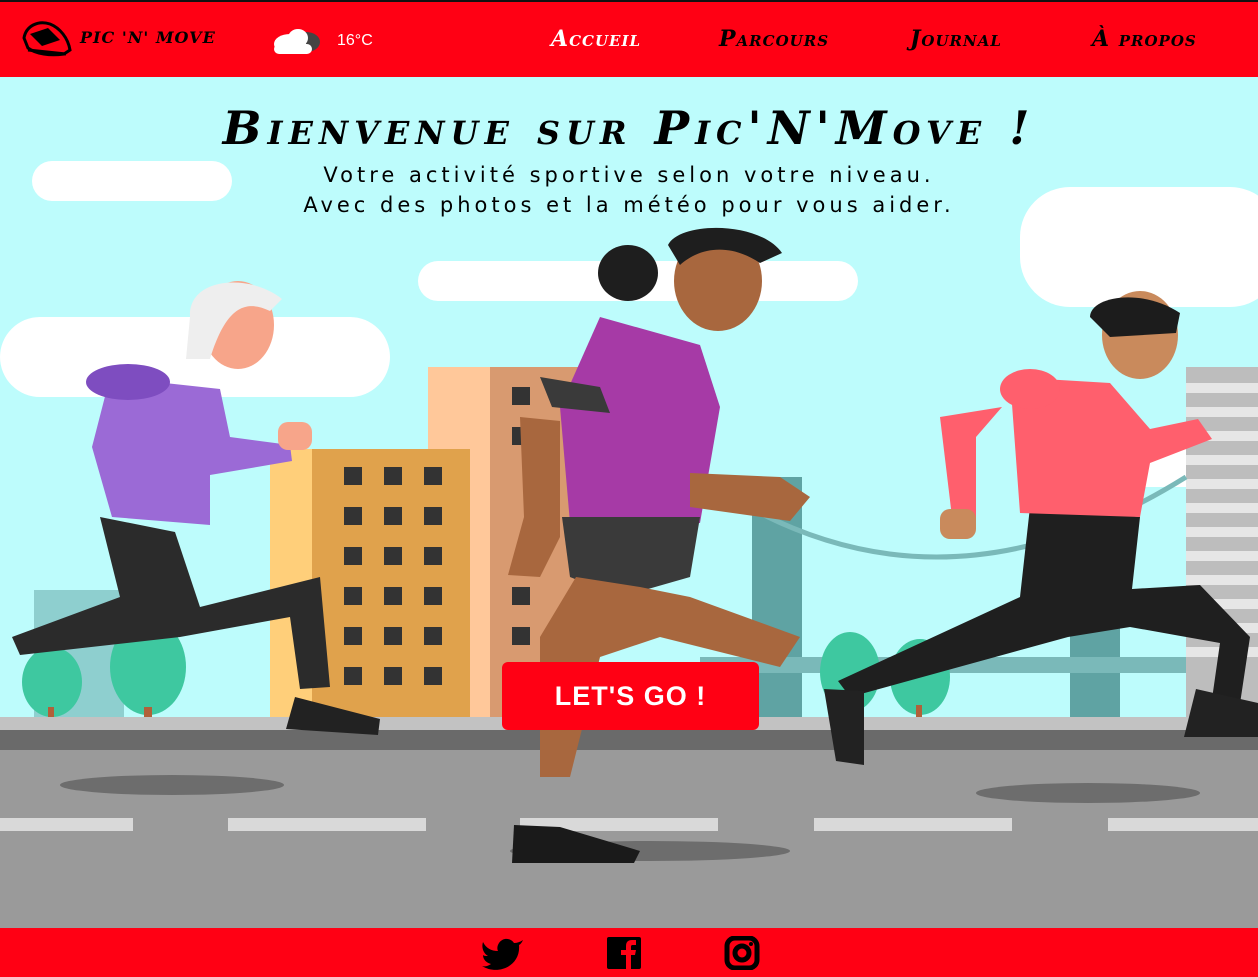 This screenshot has height=977, width=1258. What do you see at coordinates (624, 953) in the screenshot?
I see `facebook-icon` at bounding box center [624, 953].